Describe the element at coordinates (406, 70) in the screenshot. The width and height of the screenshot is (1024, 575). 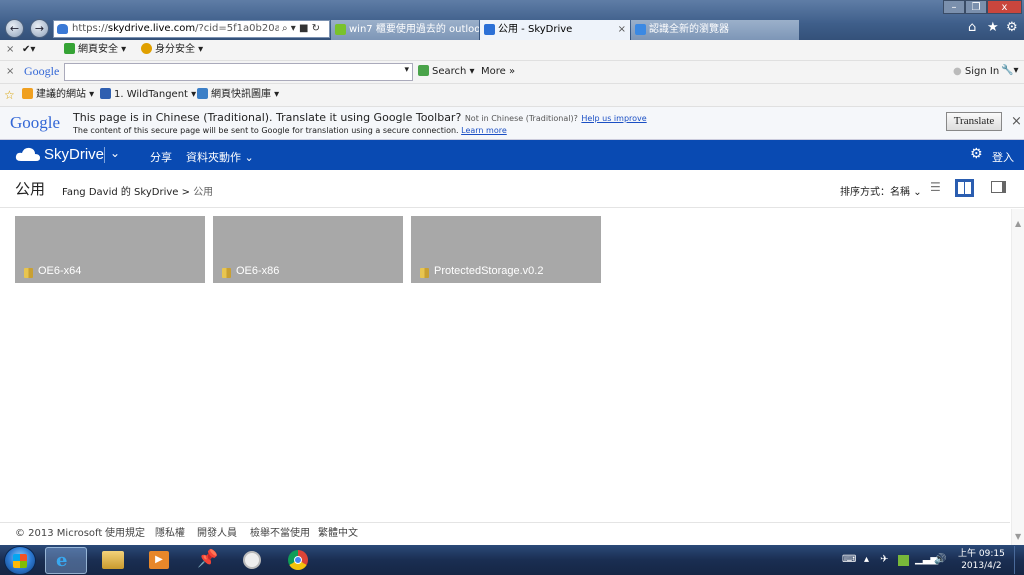
I see `chevron-down-icon: ▾` at that location.